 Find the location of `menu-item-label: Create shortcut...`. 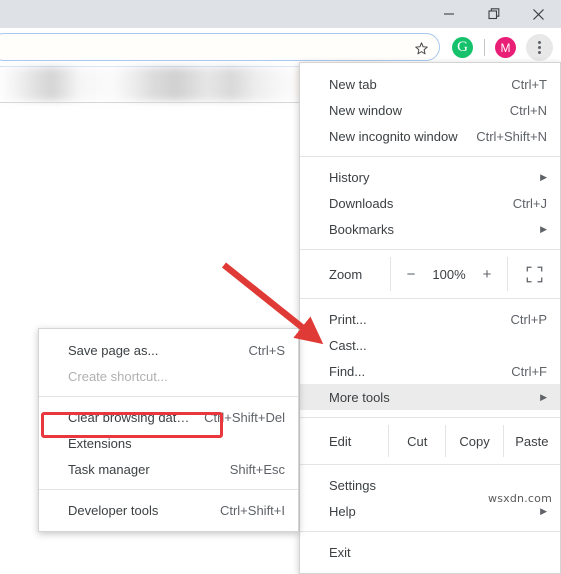

menu-item-label: Create shortcut... is located at coordinates (118, 376).